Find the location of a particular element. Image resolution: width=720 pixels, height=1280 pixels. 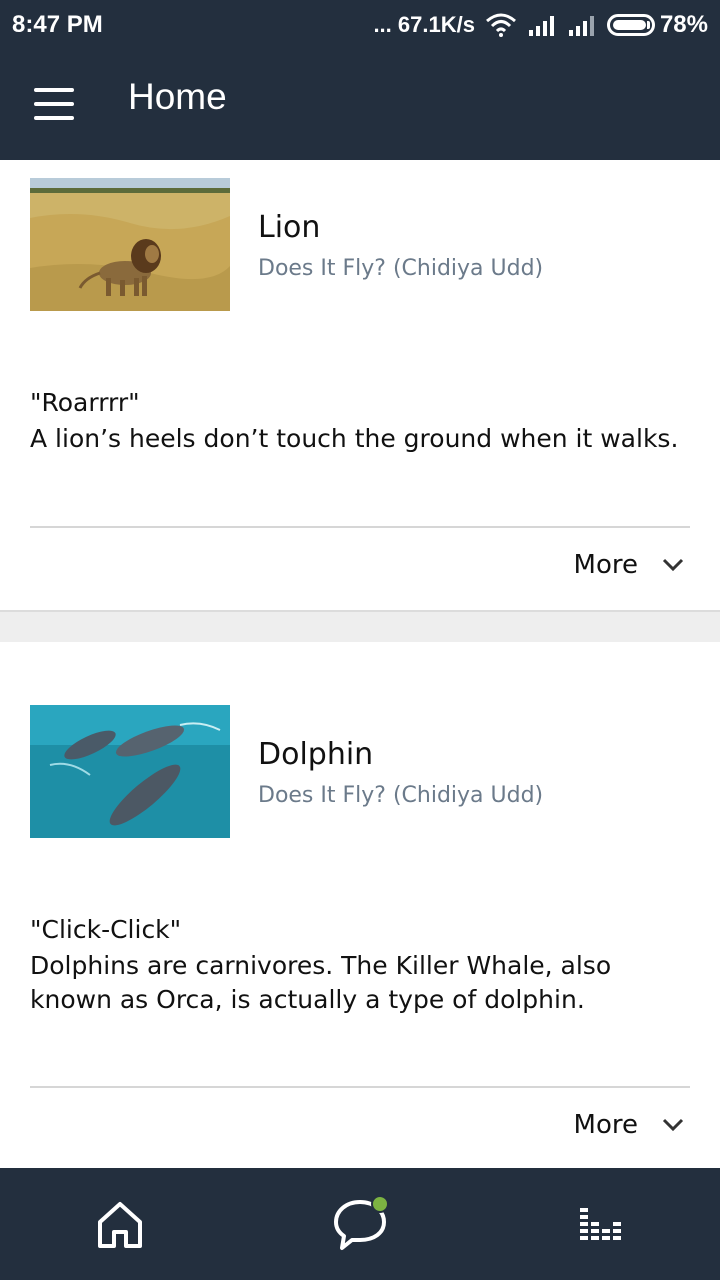

app-bar: Home is located at coordinates (360, 105).